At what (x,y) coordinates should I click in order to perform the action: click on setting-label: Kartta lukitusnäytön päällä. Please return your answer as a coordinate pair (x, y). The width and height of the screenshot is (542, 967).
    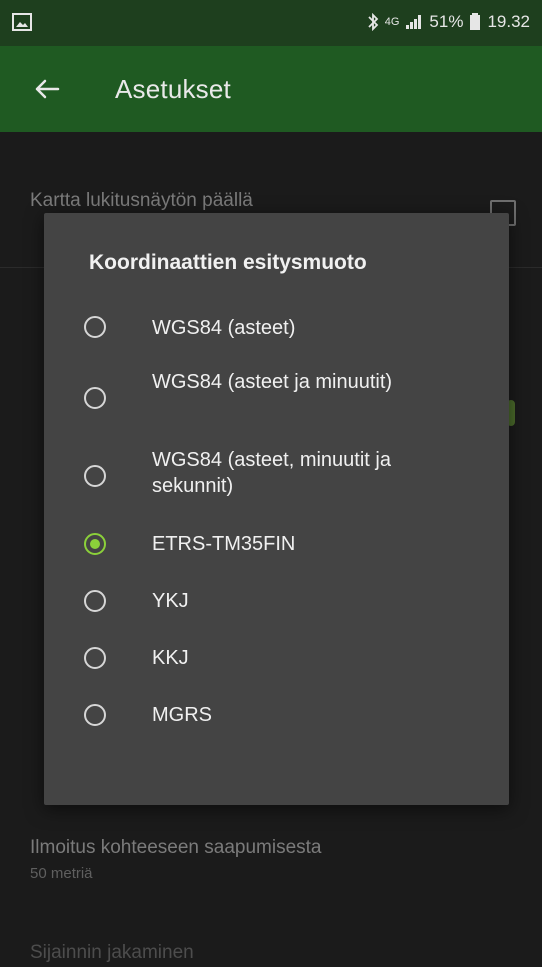
    Looking at the image, I should click on (141, 200).